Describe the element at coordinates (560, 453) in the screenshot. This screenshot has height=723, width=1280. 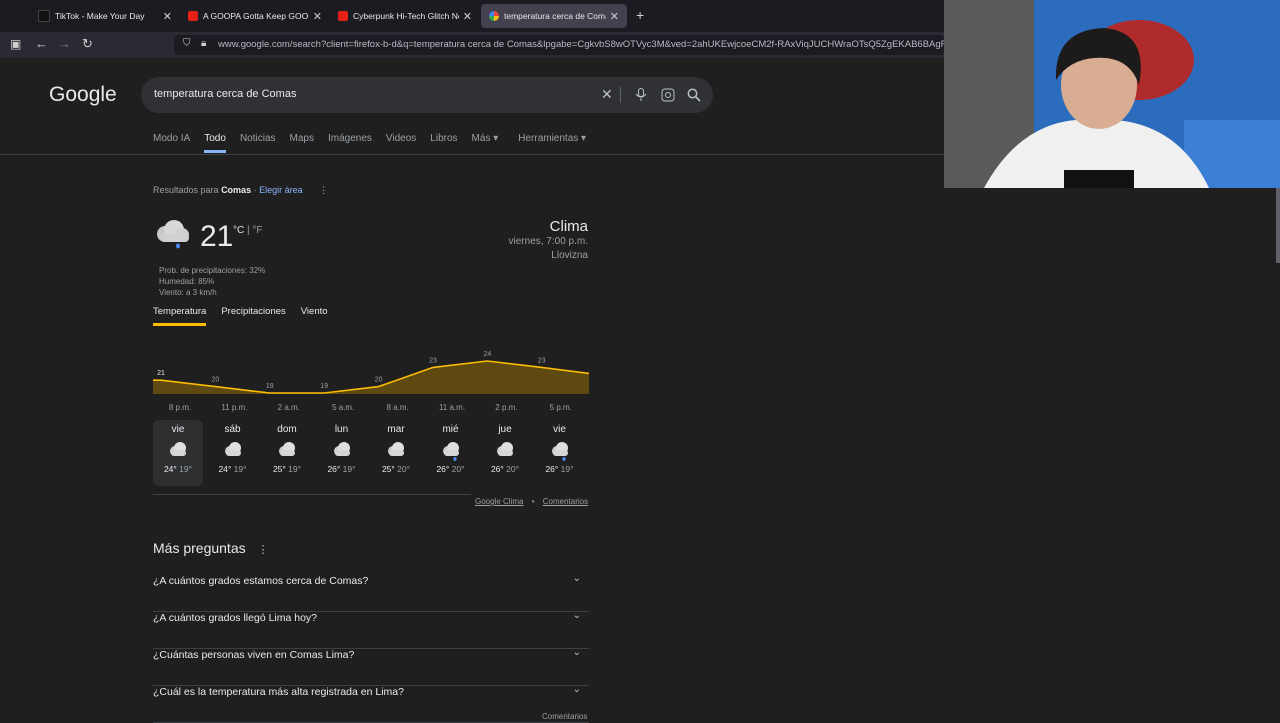
I see `day-forecast: vie 26° 19°` at that location.